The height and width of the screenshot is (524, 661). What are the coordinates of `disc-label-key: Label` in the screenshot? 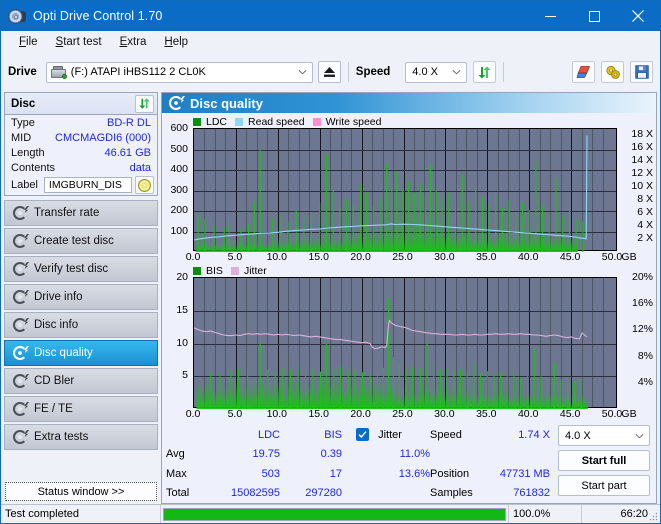 It's located at (24, 185).